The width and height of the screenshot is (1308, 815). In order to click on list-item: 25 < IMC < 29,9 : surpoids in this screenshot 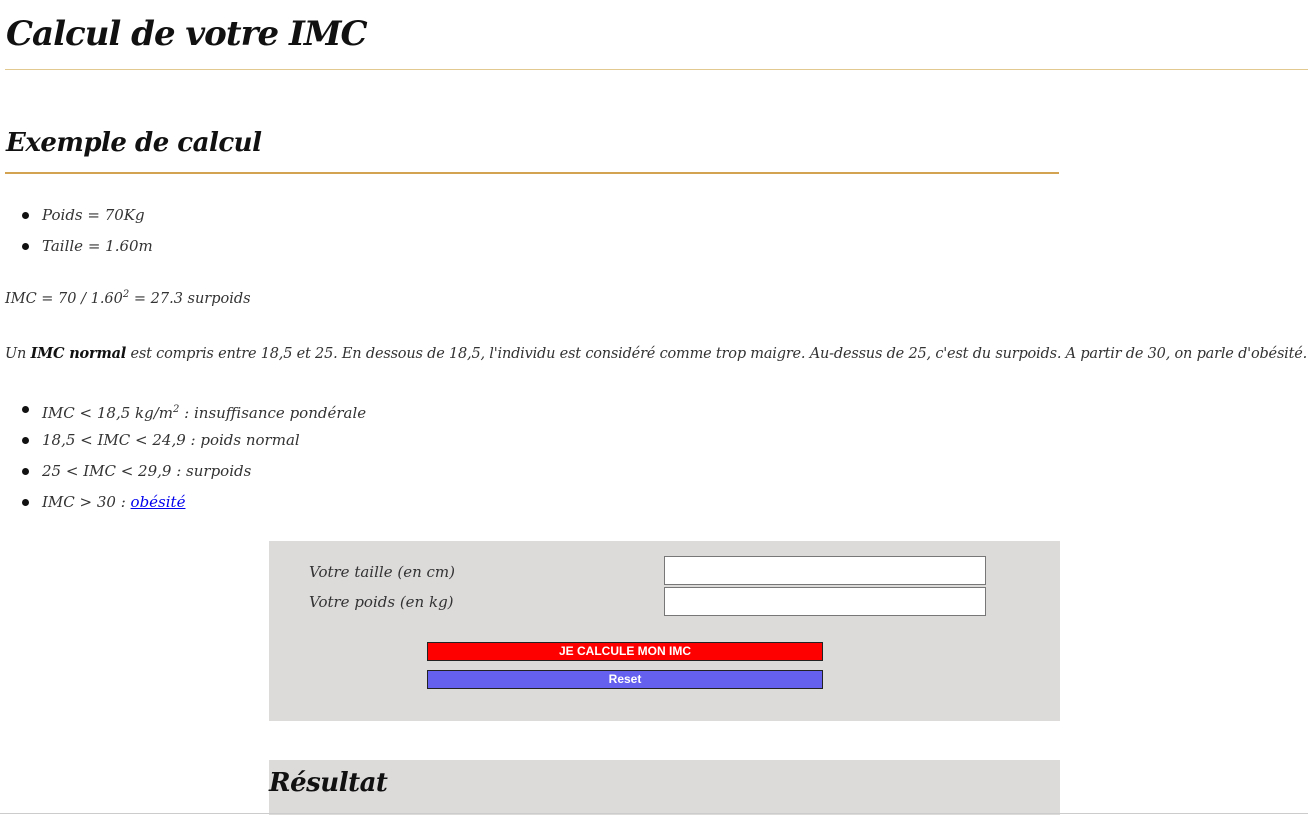, I will do `click(194, 471)`.